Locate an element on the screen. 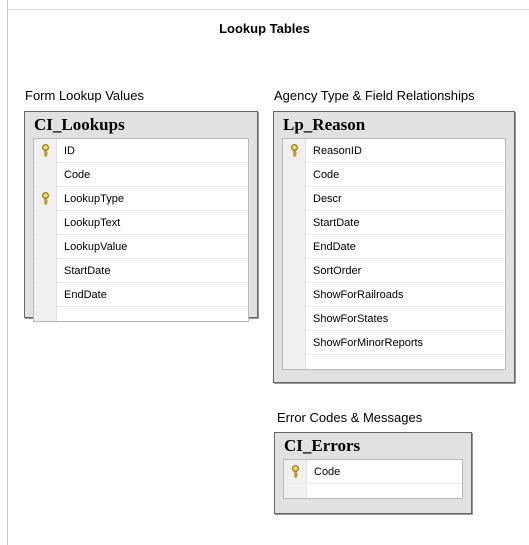 This screenshot has width=529, height=545. column-name: ID is located at coordinates (69, 150).